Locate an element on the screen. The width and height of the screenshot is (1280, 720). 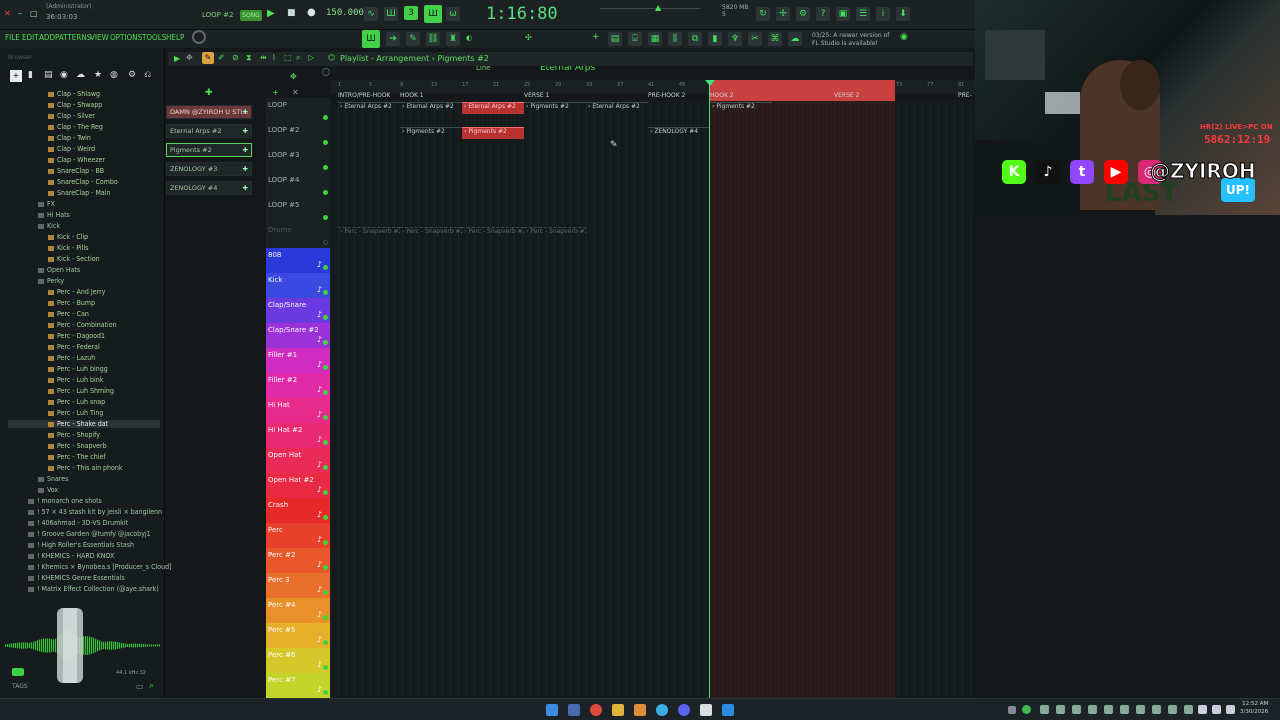
arrangement-marker: PRE- is located at coordinates (965, 95).